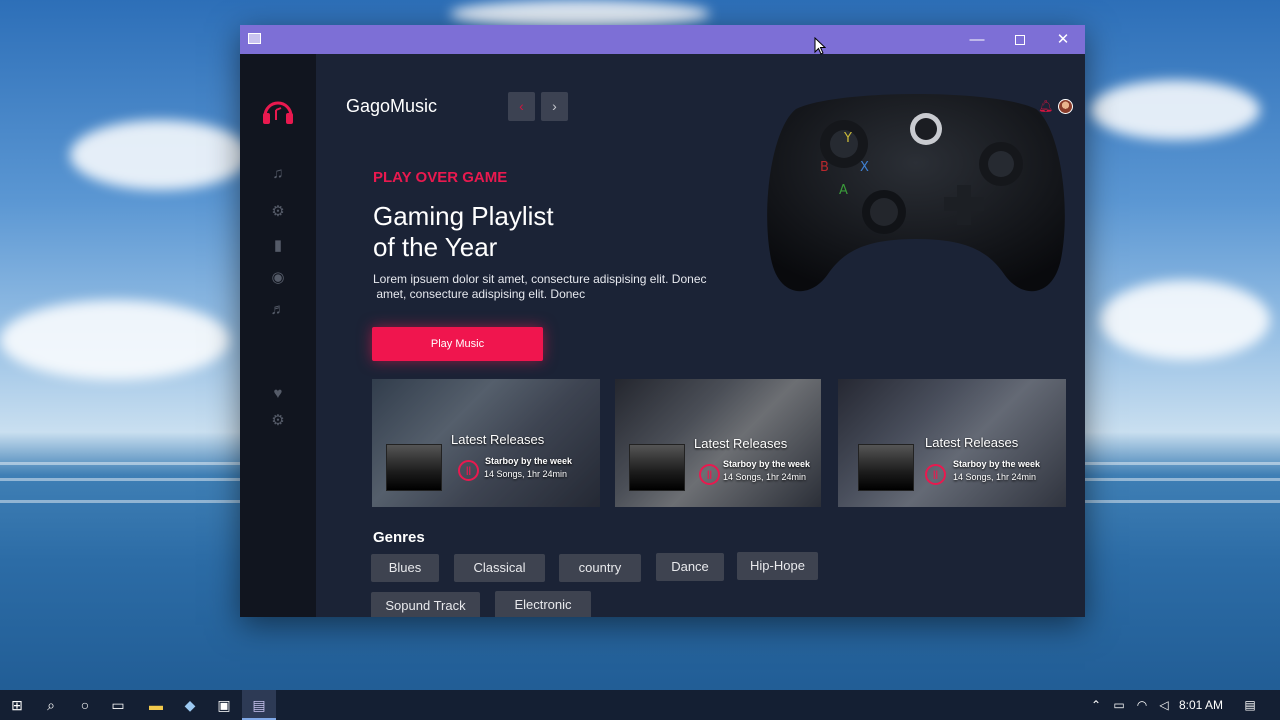 The width and height of the screenshot is (1280, 720). What do you see at coordinates (254, 38) in the screenshot?
I see `window-app-icon` at bounding box center [254, 38].